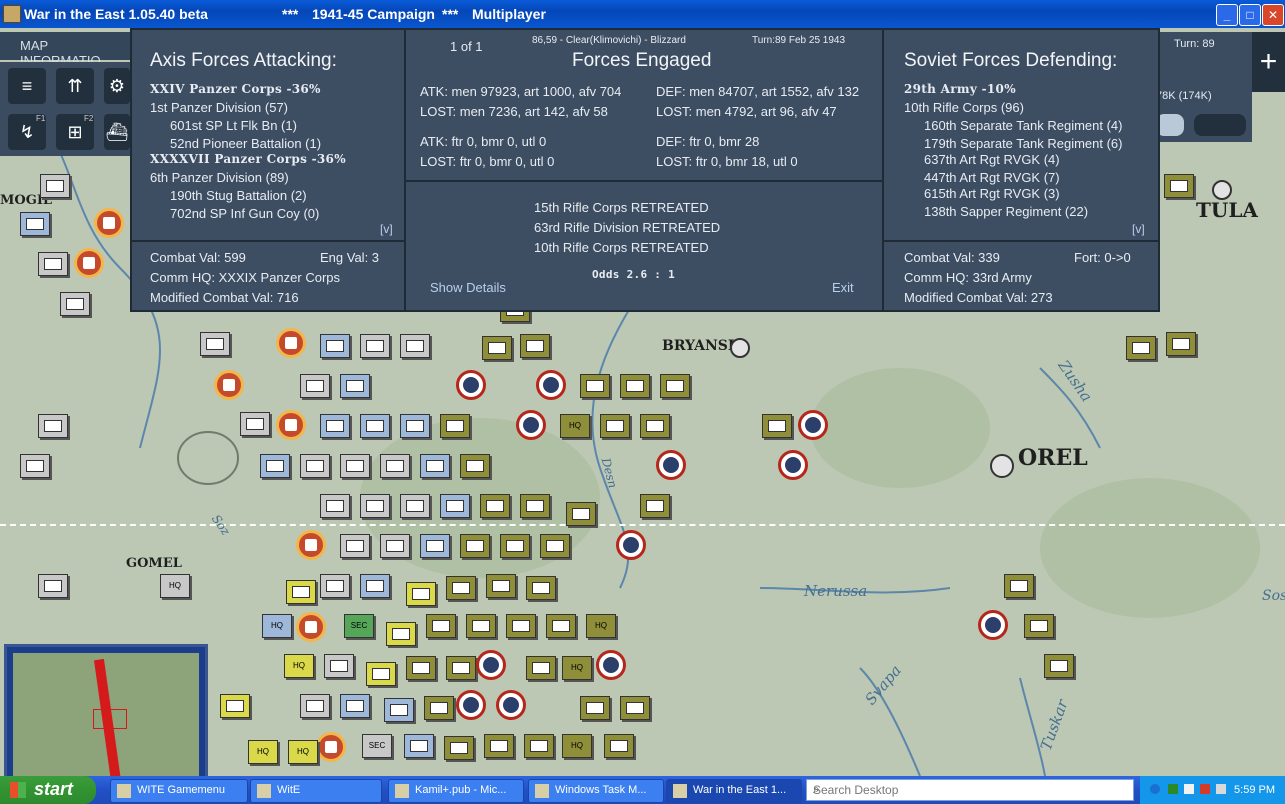 Image resolution: width=1285 pixels, height=804 pixels. I want to click on minimap-viewport, so click(110, 719).